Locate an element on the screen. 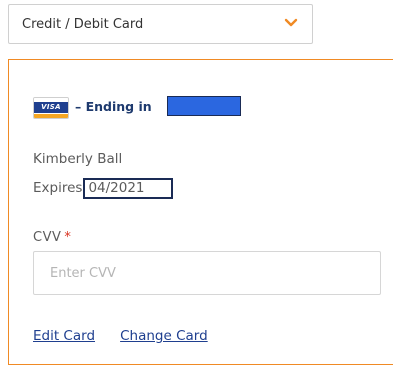 The width and height of the screenshot is (393, 366). card-actions: Edit Card Change Card is located at coordinates (130, 334).